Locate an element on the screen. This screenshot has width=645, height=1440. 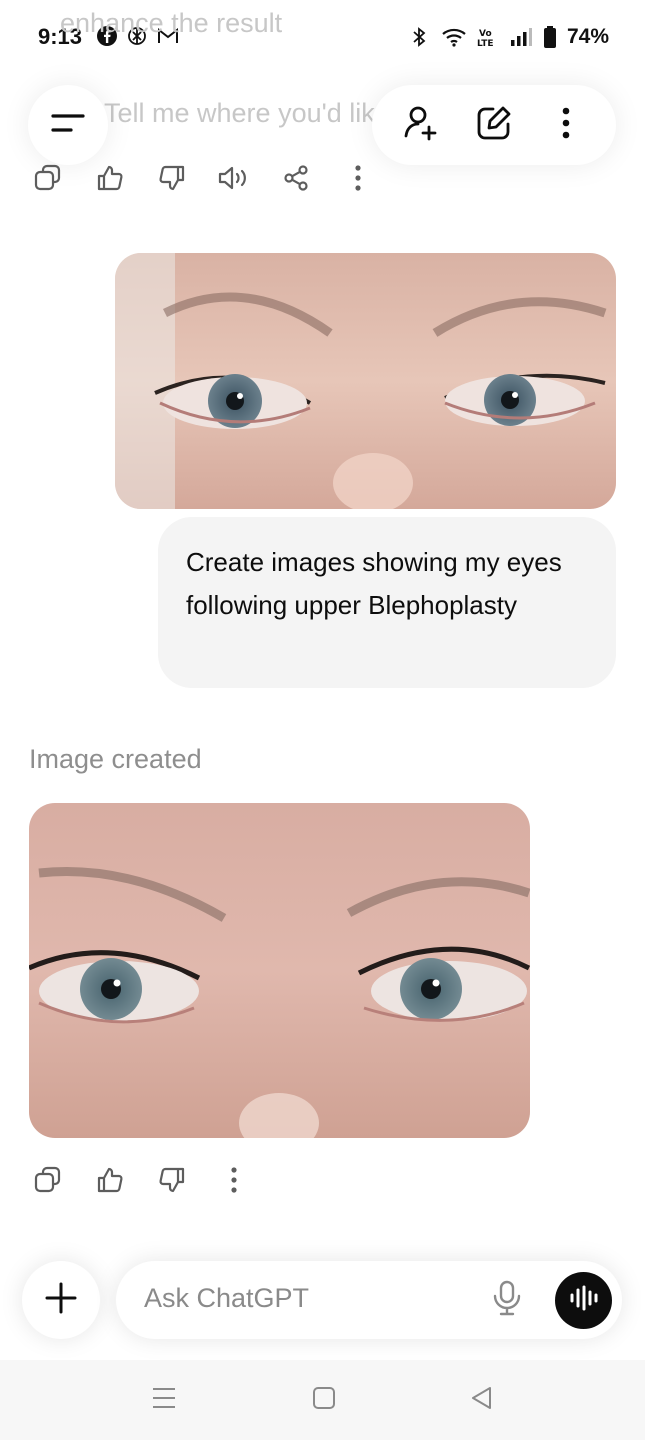
system-navigation-bar is located at coordinates (322, 1400).